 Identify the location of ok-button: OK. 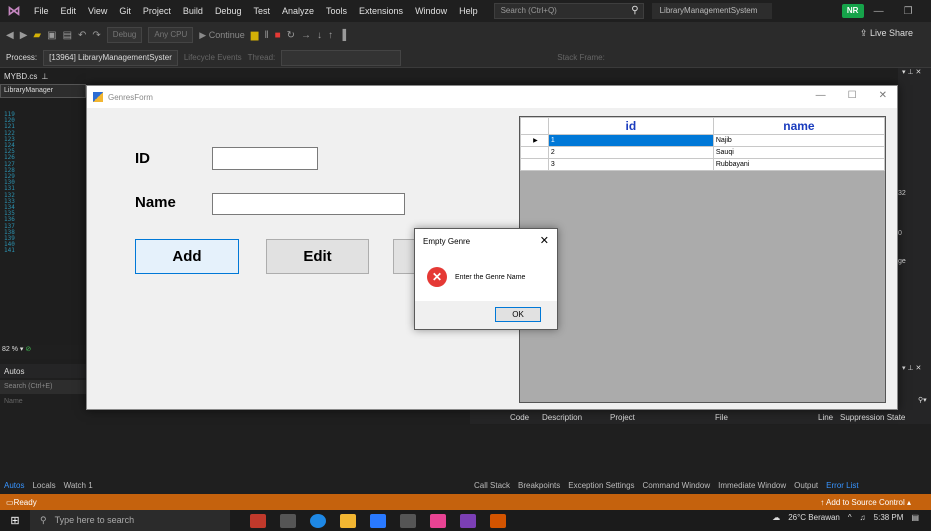
(518, 314).